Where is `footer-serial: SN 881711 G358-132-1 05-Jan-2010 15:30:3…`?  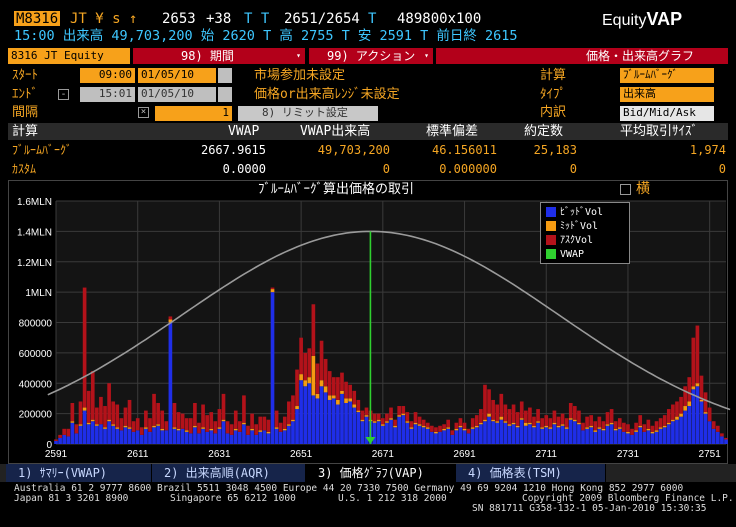 footer-serial: SN 881711 G358-132-1 05-Jan-2010 15:30:3… is located at coordinates (589, 508).